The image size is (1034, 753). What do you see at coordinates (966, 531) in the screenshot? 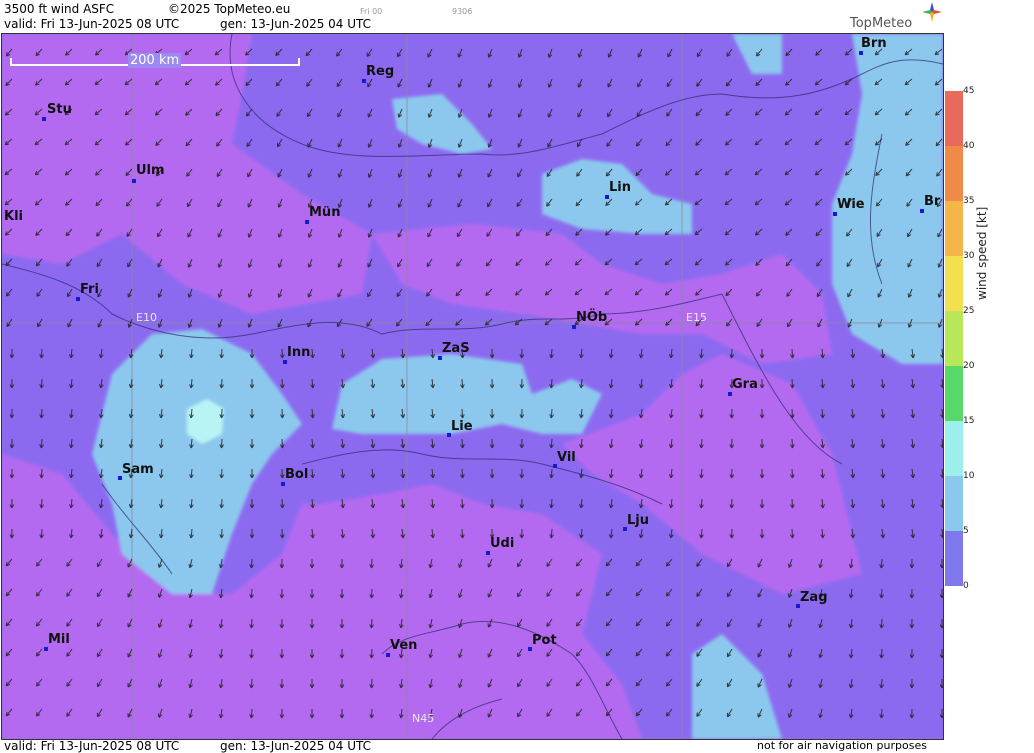
I see `legend-tick-label: 5` at bounding box center [966, 531].